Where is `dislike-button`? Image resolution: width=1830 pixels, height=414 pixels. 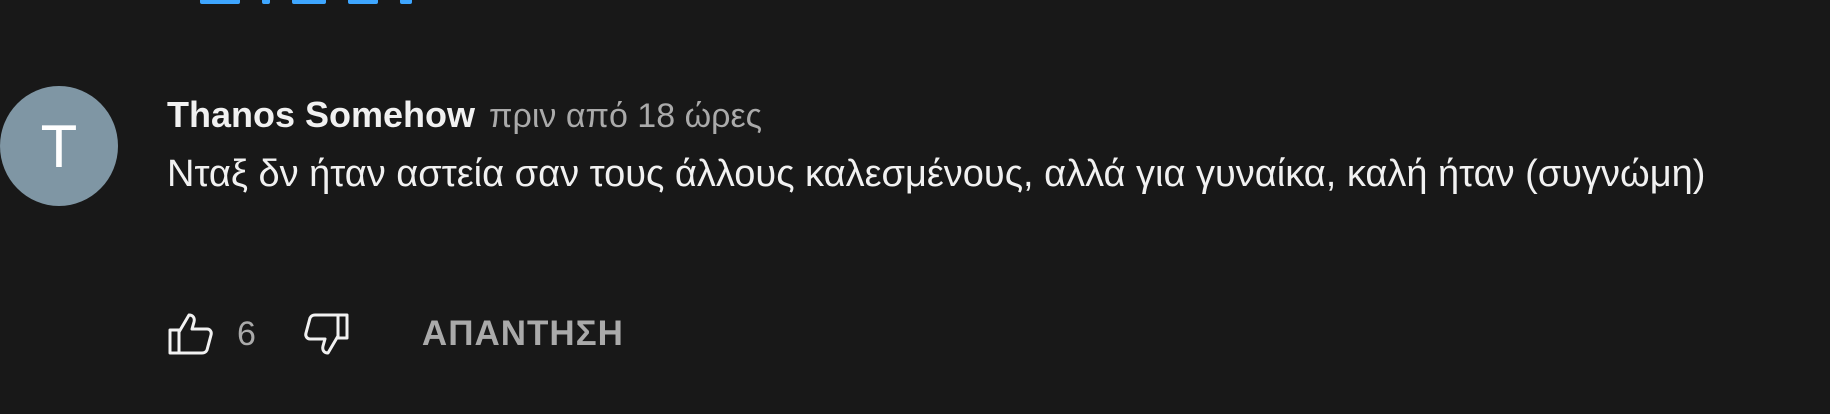
dislike-button is located at coordinates (326, 334).